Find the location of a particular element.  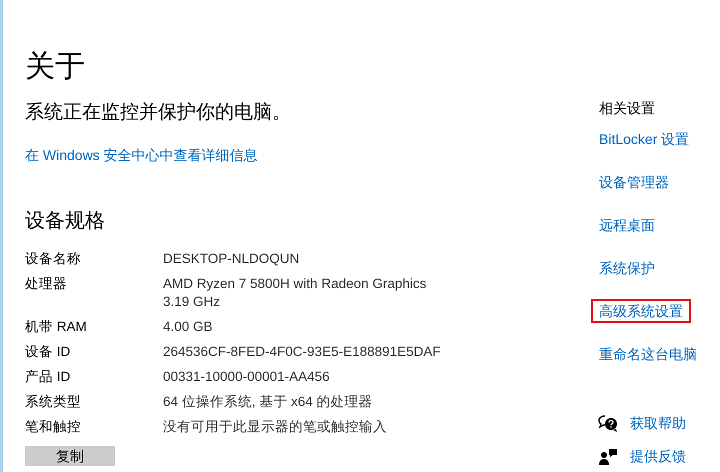

settings-link: 重命名这台电脑 is located at coordinates (648, 354).